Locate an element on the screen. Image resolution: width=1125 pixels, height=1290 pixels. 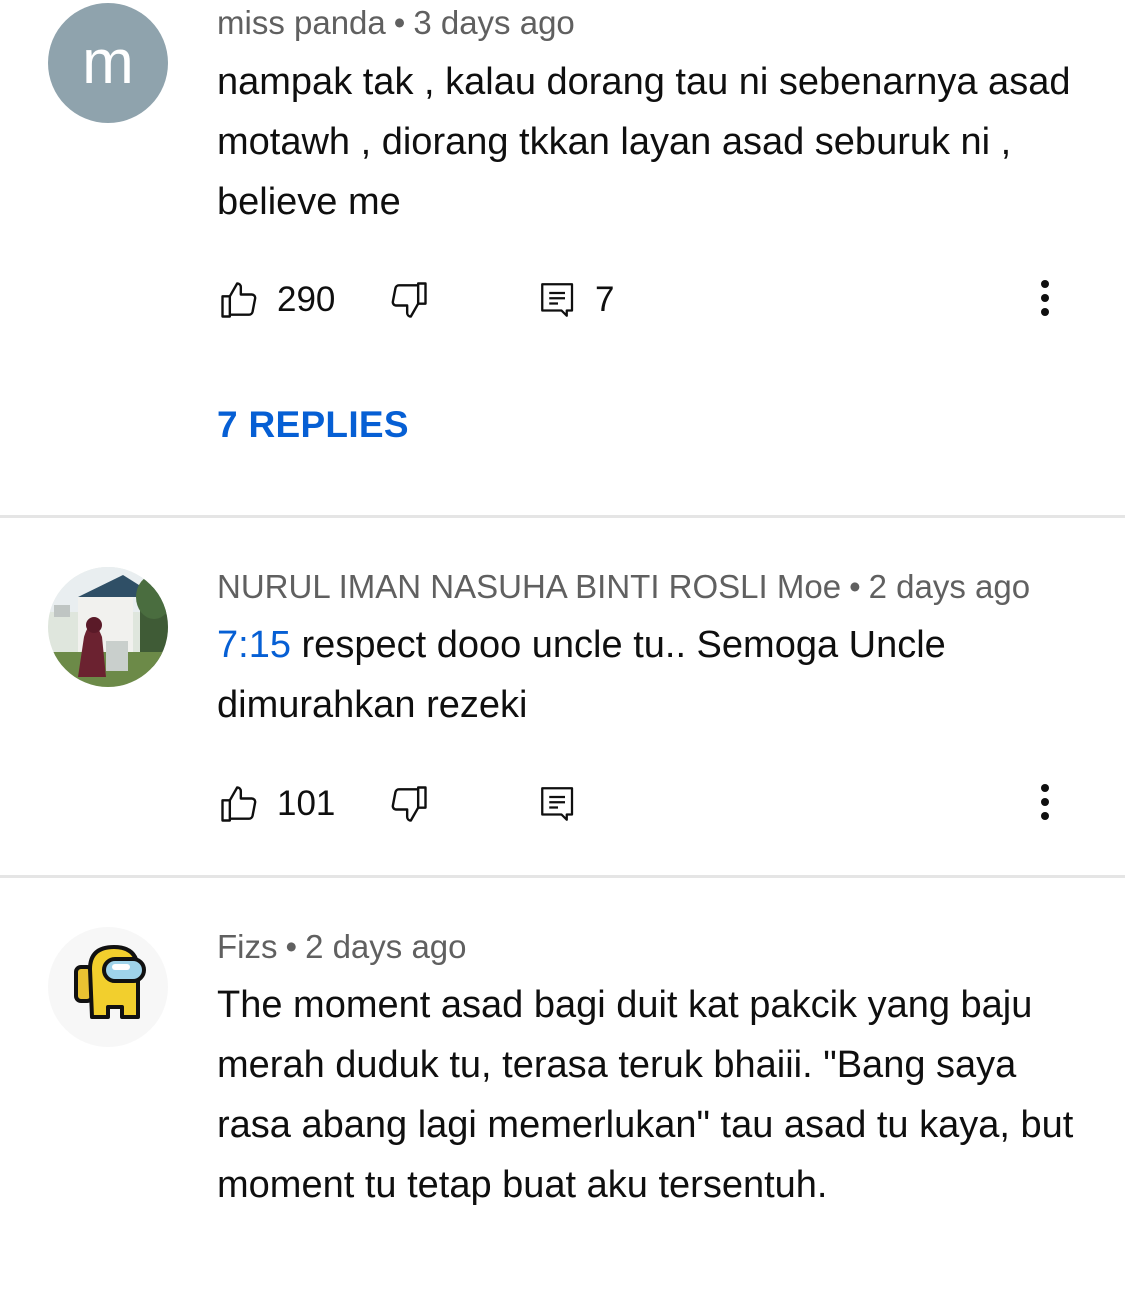
like-count: 101 is located at coordinates (306, 803).